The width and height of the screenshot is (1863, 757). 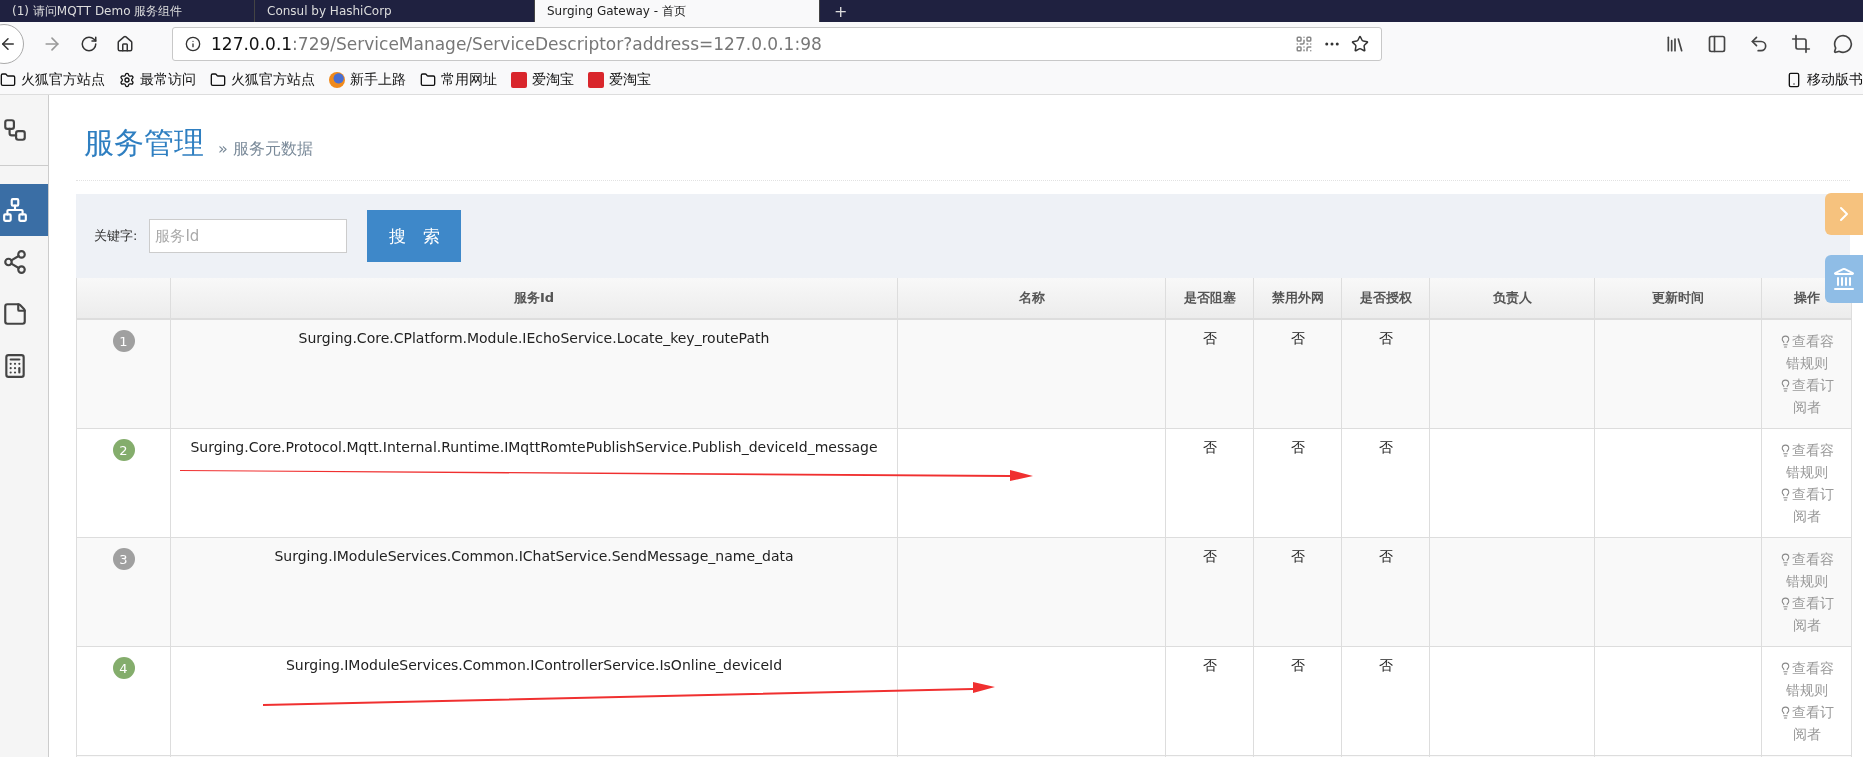 What do you see at coordinates (534, 447) in the screenshot?
I see `service-id: Surging.Core.Protocol.Mqtt.Internal.Runtime.IMqttRomtePublishService.Publish_deviceId_message` at bounding box center [534, 447].